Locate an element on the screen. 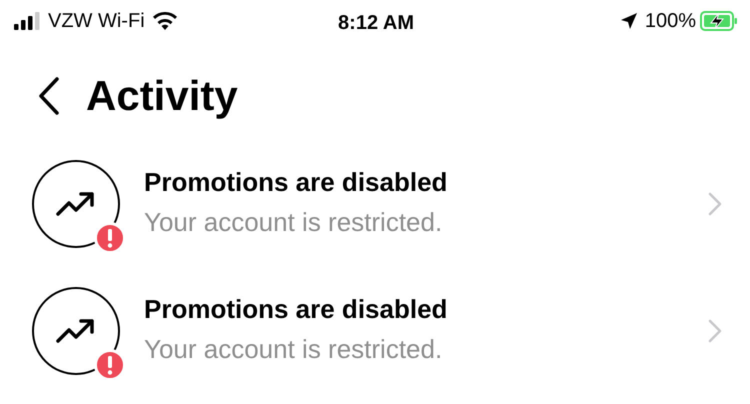 The height and width of the screenshot is (404, 750). wifi-icon is located at coordinates (164, 21).